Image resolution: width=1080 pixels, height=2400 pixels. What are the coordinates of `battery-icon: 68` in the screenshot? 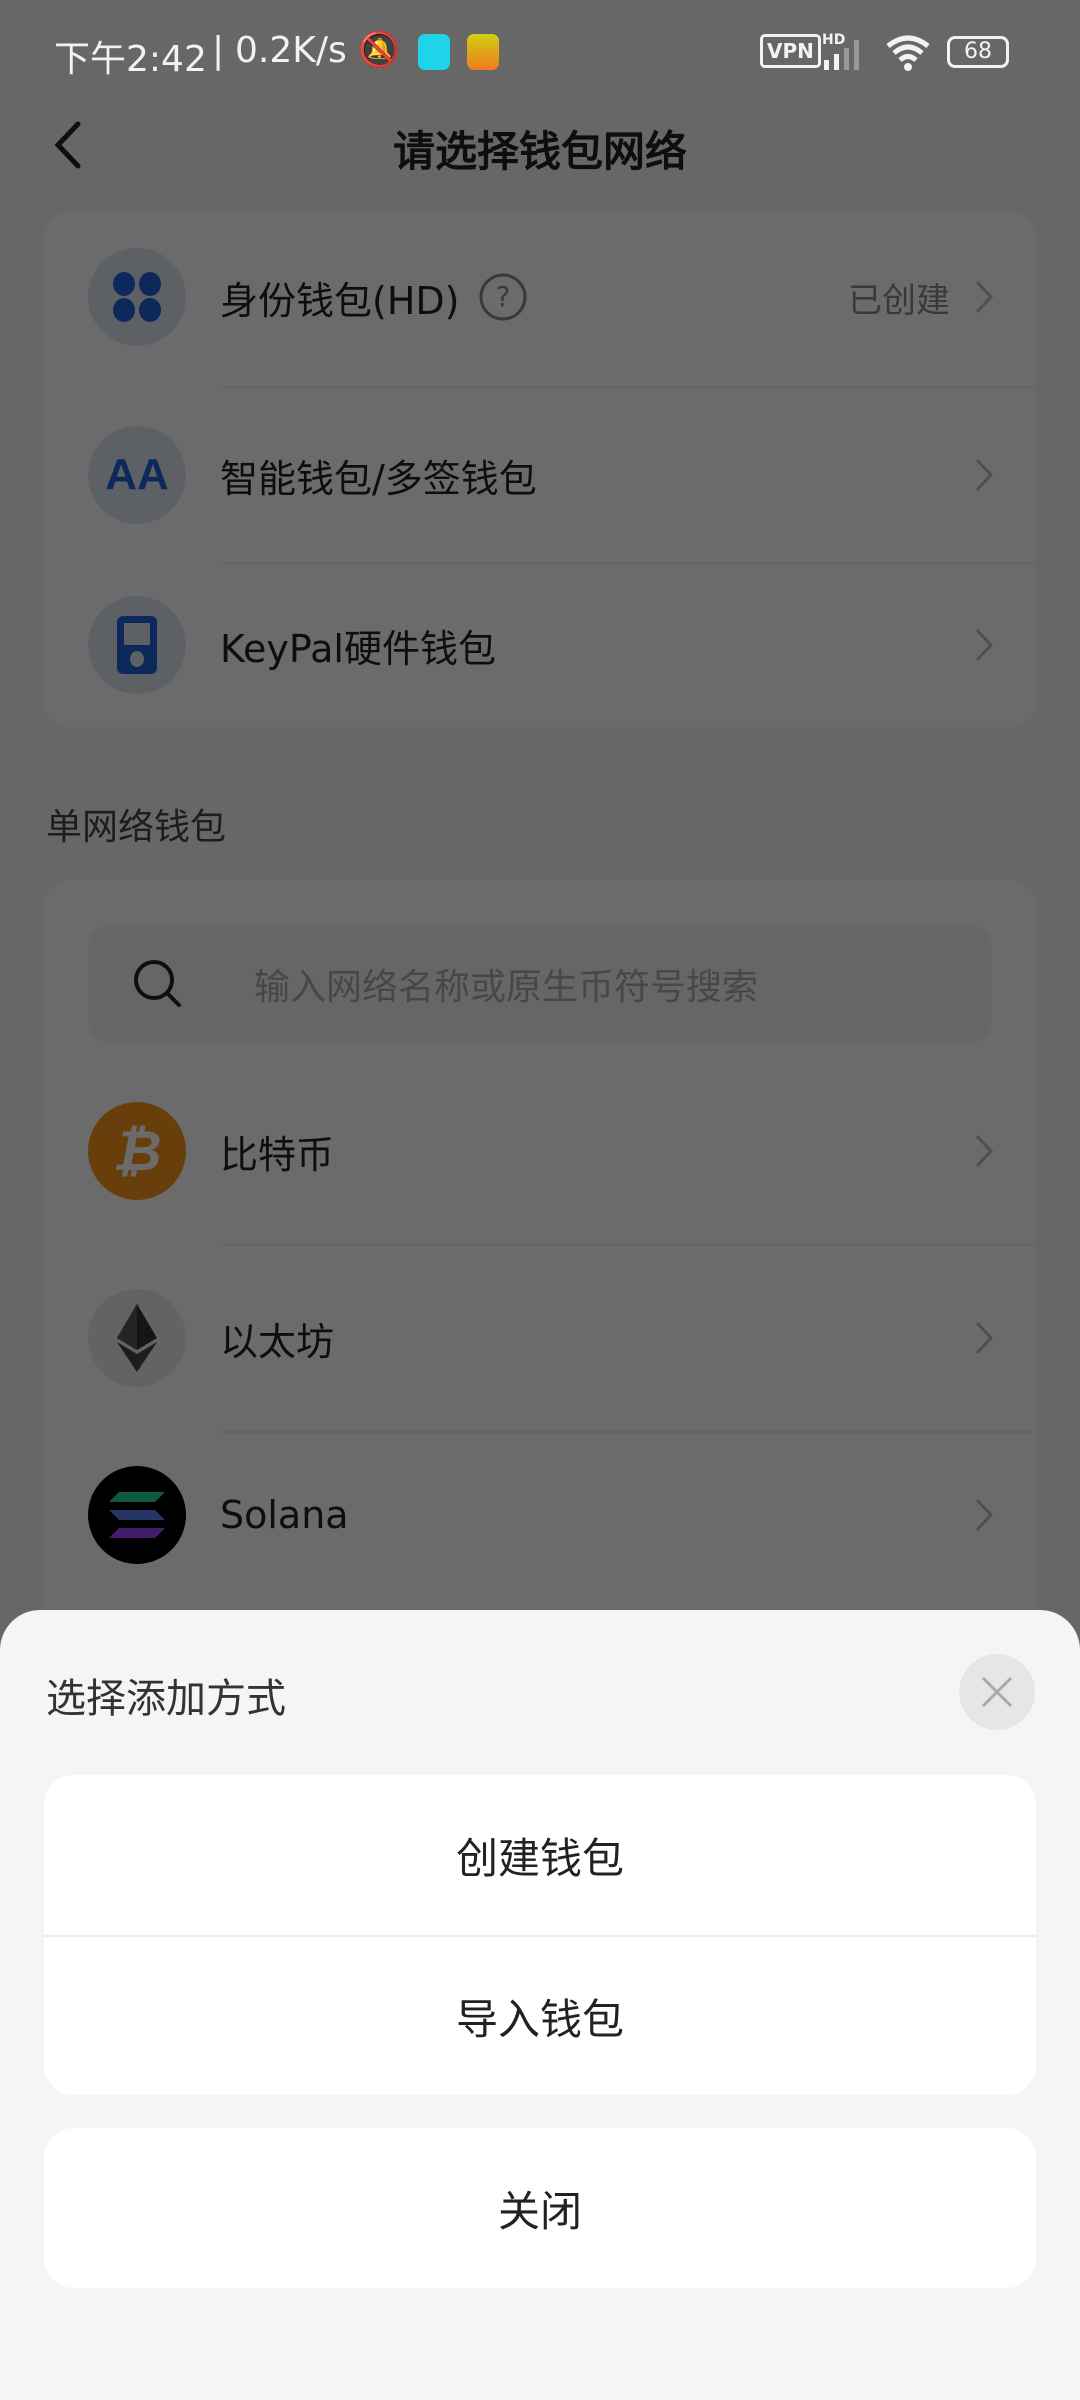 It's located at (978, 52).